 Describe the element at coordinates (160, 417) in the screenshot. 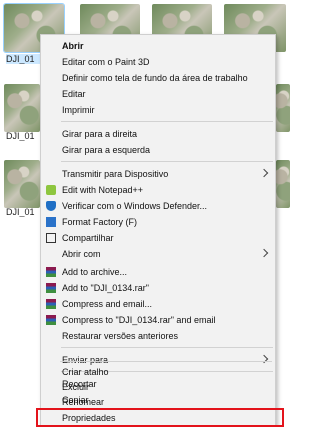

I see `properties-highlight-box` at that location.